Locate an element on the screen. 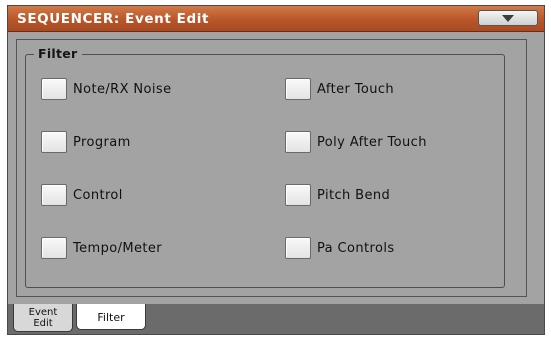 Image resolution: width=551 pixels, height=340 pixels. filter-option-poly-after-touch: Poly After Touch is located at coordinates (356, 142).